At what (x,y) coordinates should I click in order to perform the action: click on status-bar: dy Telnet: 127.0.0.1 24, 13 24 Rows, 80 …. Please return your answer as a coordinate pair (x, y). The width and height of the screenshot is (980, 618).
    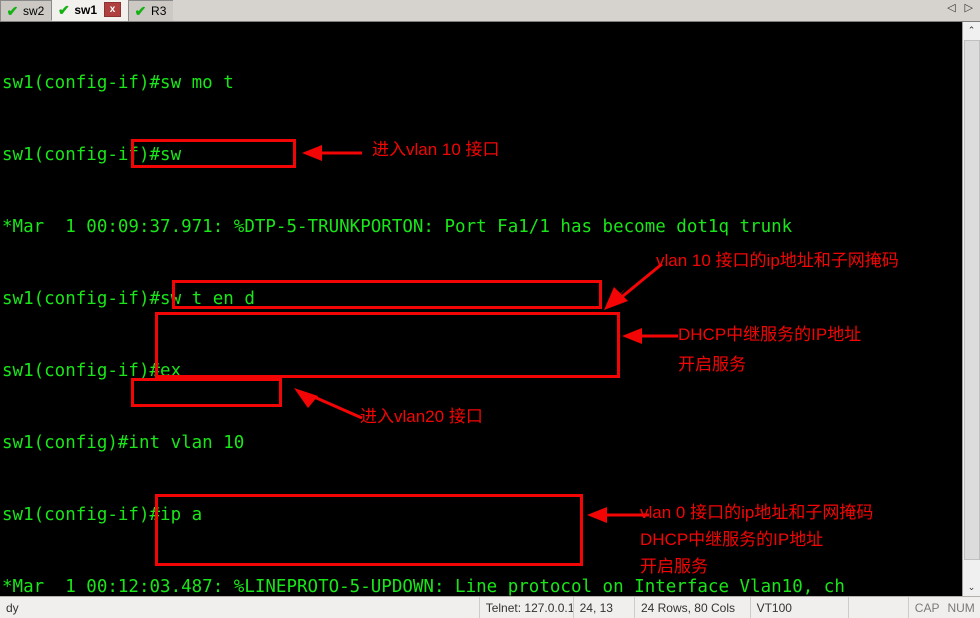
    Looking at the image, I should click on (490, 607).